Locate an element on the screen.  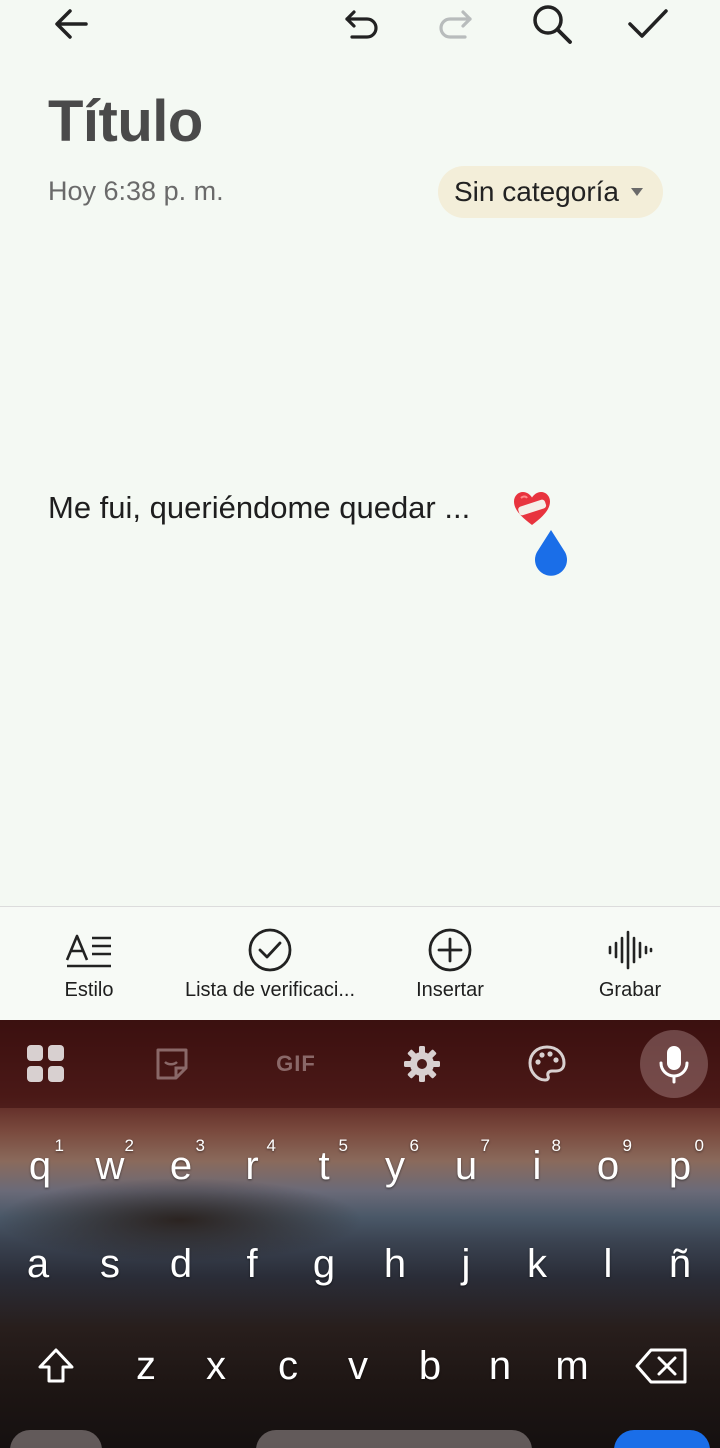
spacebar-key is located at coordinates (394, 1439).